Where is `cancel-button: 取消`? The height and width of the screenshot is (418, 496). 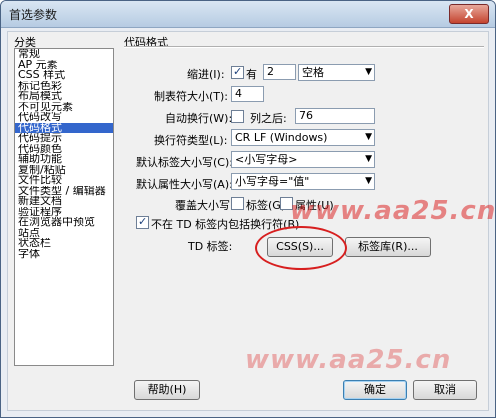 cancel-button: 取消 is located at coordinates (445, 390).